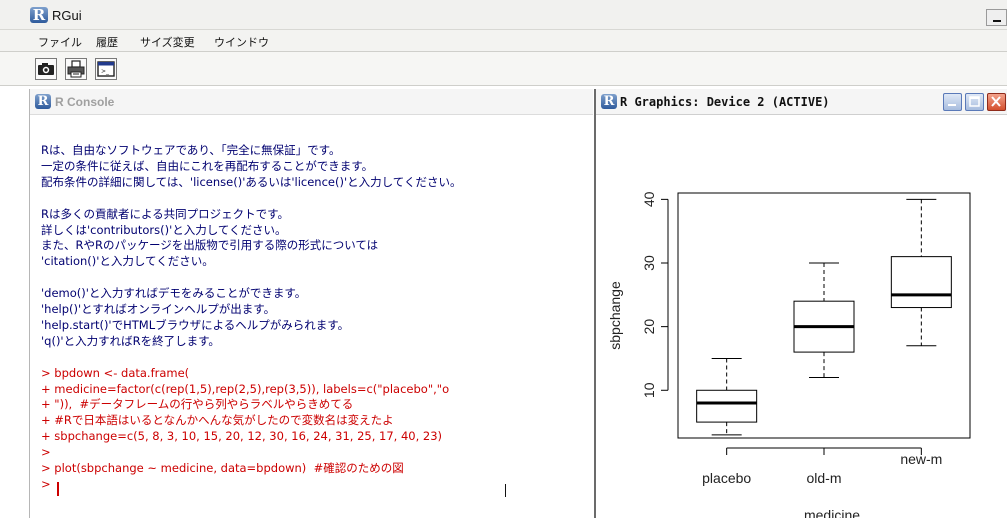 This screenshot has width=1007, height=518. Describe the element at coordinates (197, 404) in the screenshot. I see `console-input-line: + ")), #データフレームの行やら列やらラベルやらきめてる` at that location.